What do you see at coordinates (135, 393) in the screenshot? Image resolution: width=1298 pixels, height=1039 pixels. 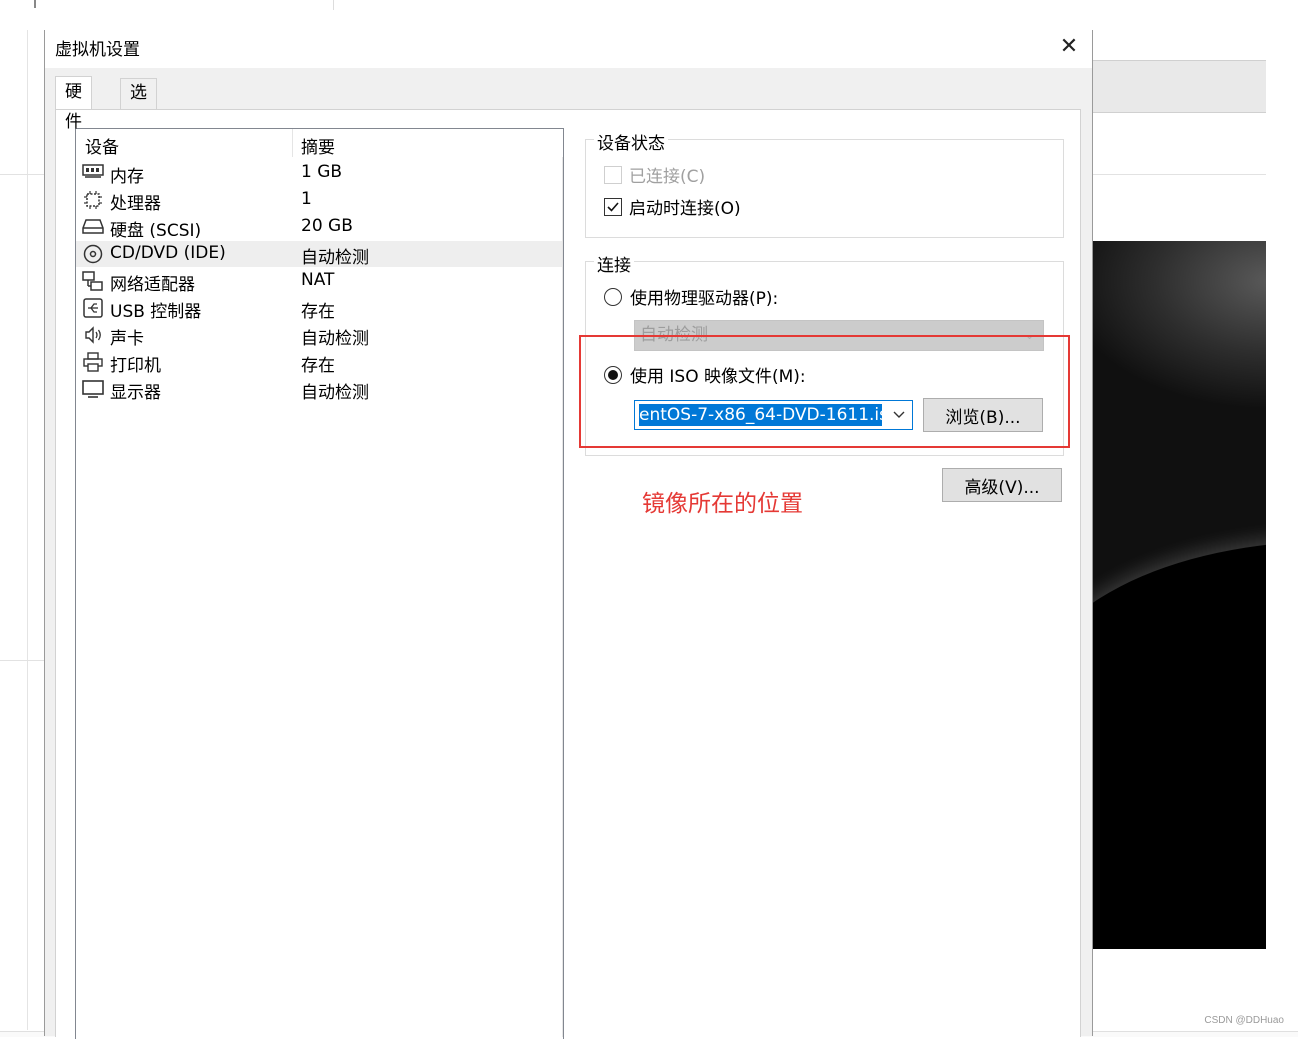 I see `device-name: 显示器` at bounding box center [135, 393].